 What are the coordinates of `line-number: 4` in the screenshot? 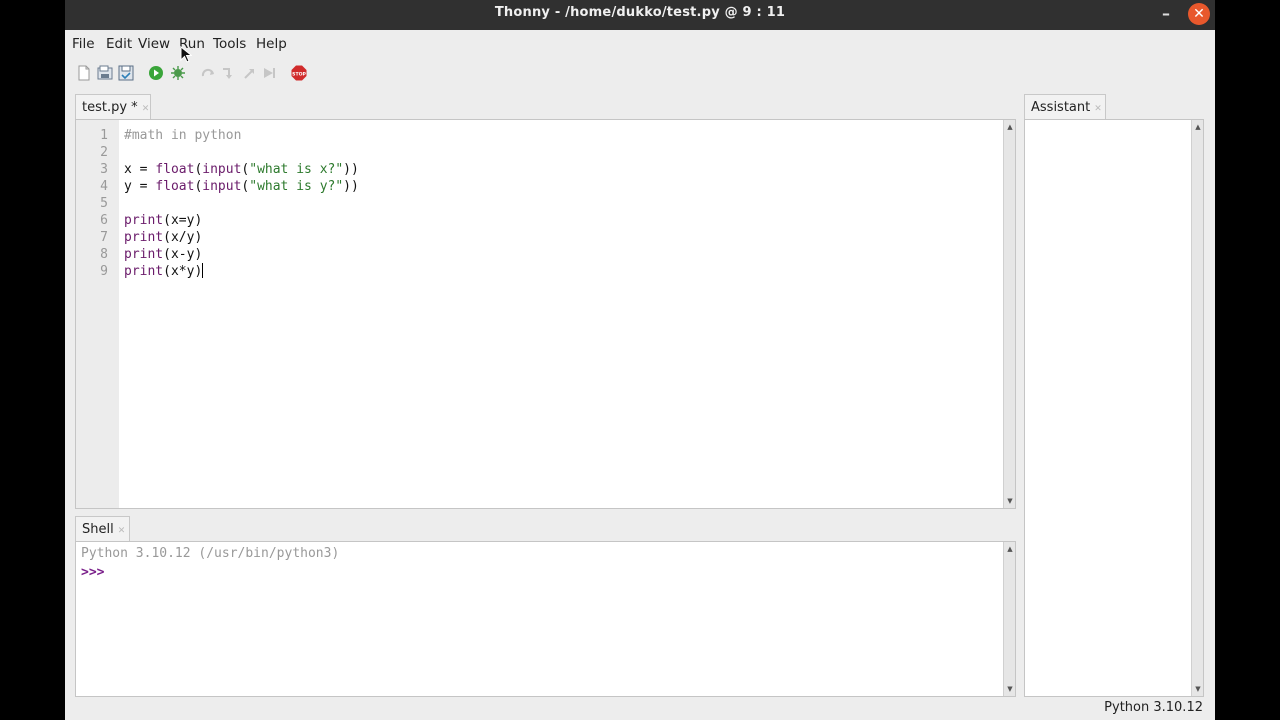 It's located at (104, 186).